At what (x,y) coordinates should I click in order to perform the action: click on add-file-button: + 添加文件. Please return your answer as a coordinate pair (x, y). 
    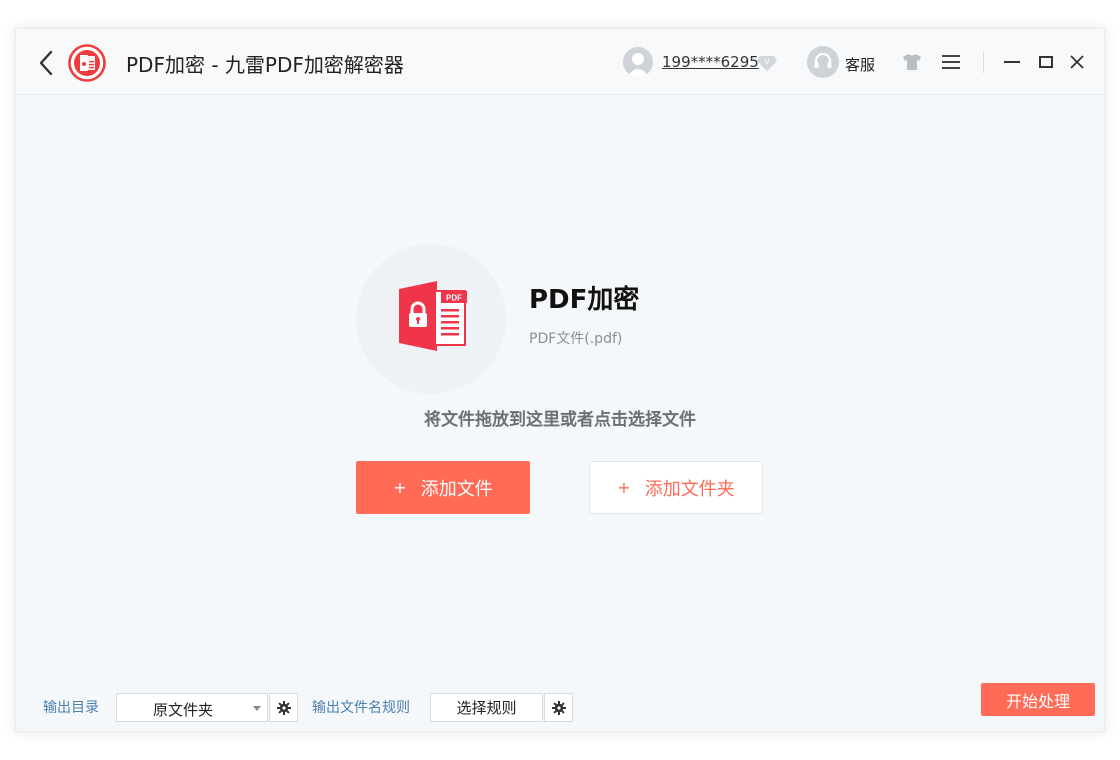
    Looking at the image, I should click on (443, 487).